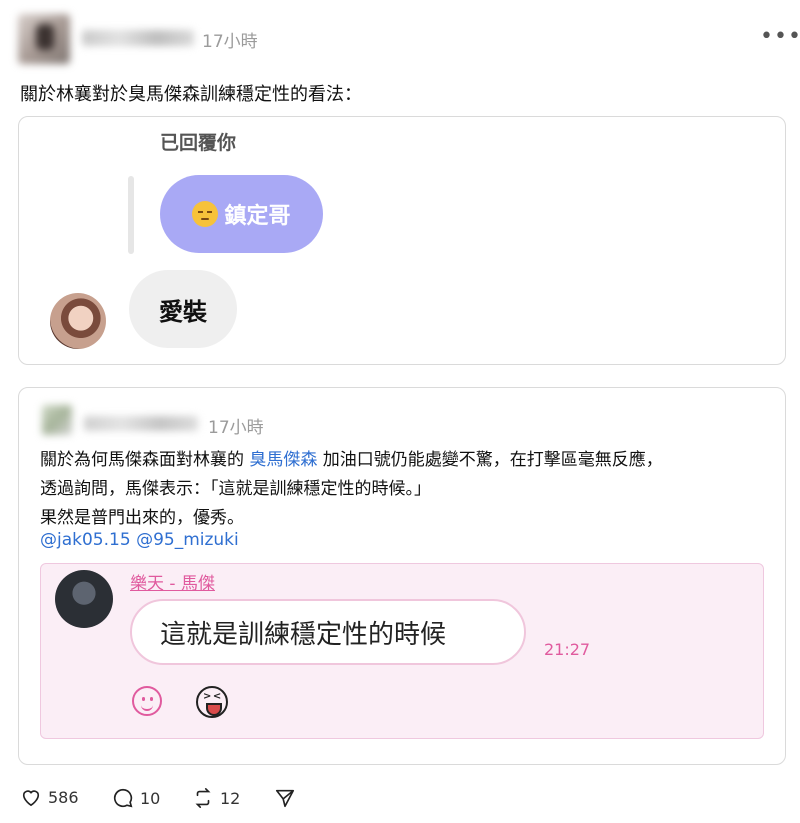 The image size is (800, 823). Describe the element at coordinates (285, 798) in the screenshot. I see `send-icon` at that location.